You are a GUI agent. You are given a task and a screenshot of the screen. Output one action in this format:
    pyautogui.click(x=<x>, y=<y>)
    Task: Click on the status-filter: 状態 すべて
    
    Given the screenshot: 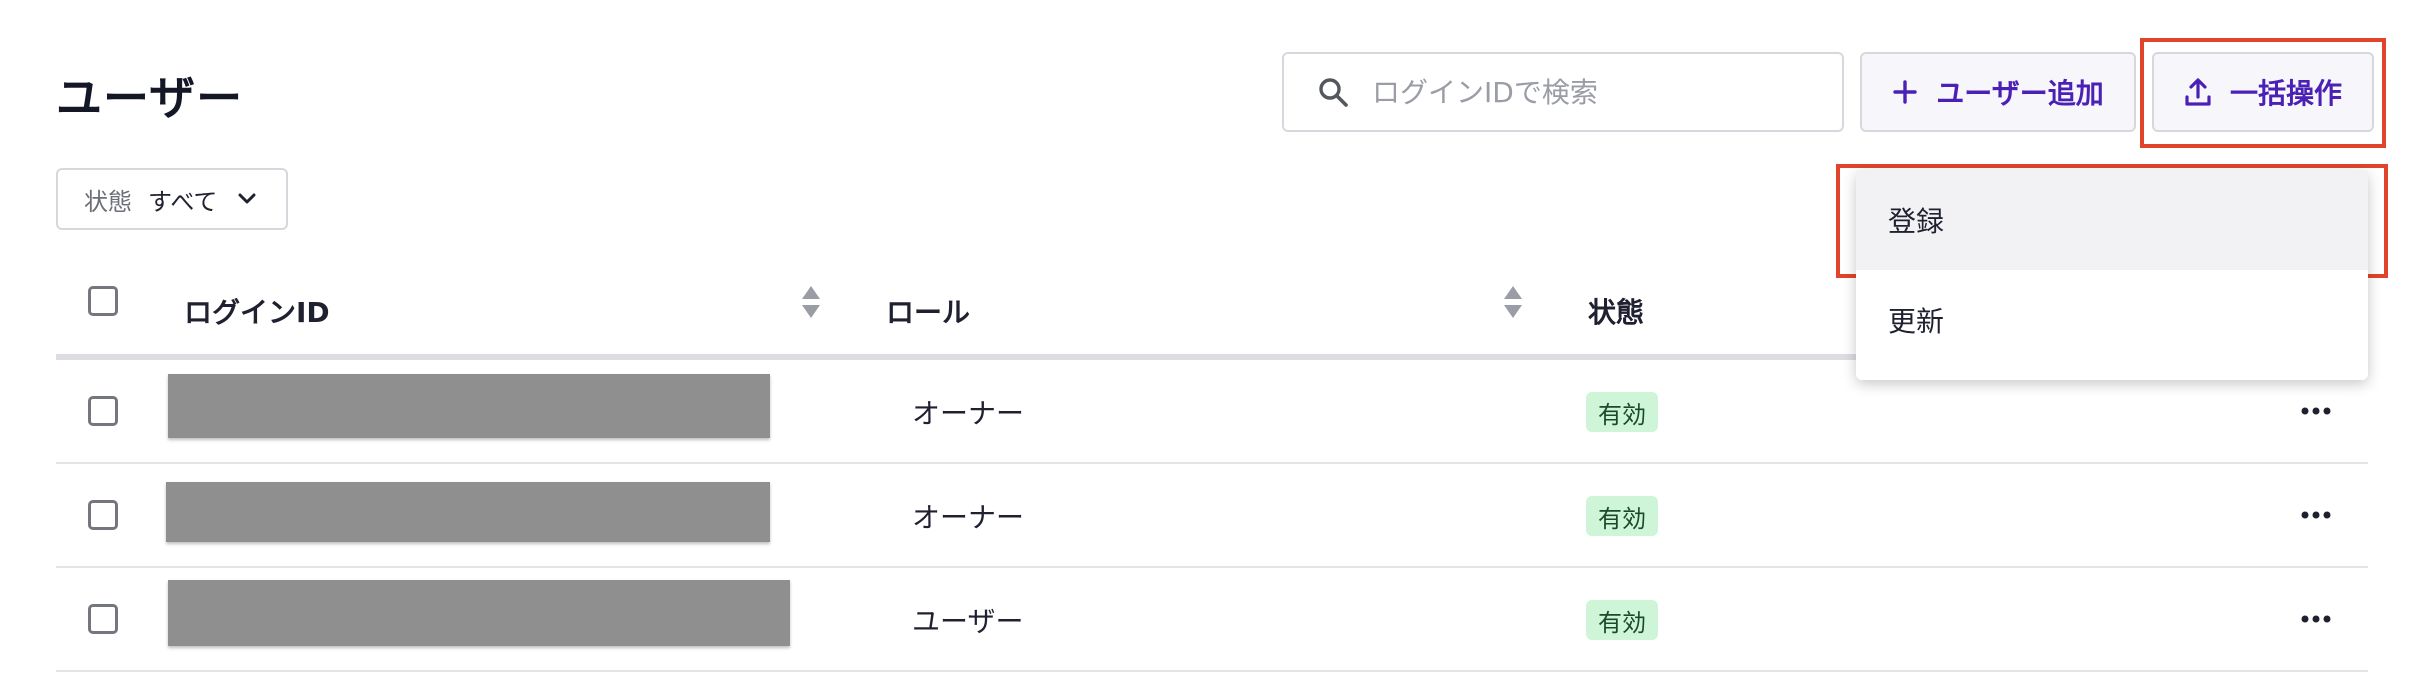 What is the action you would take?
    pyautogui.click(x=172, y=199)
    